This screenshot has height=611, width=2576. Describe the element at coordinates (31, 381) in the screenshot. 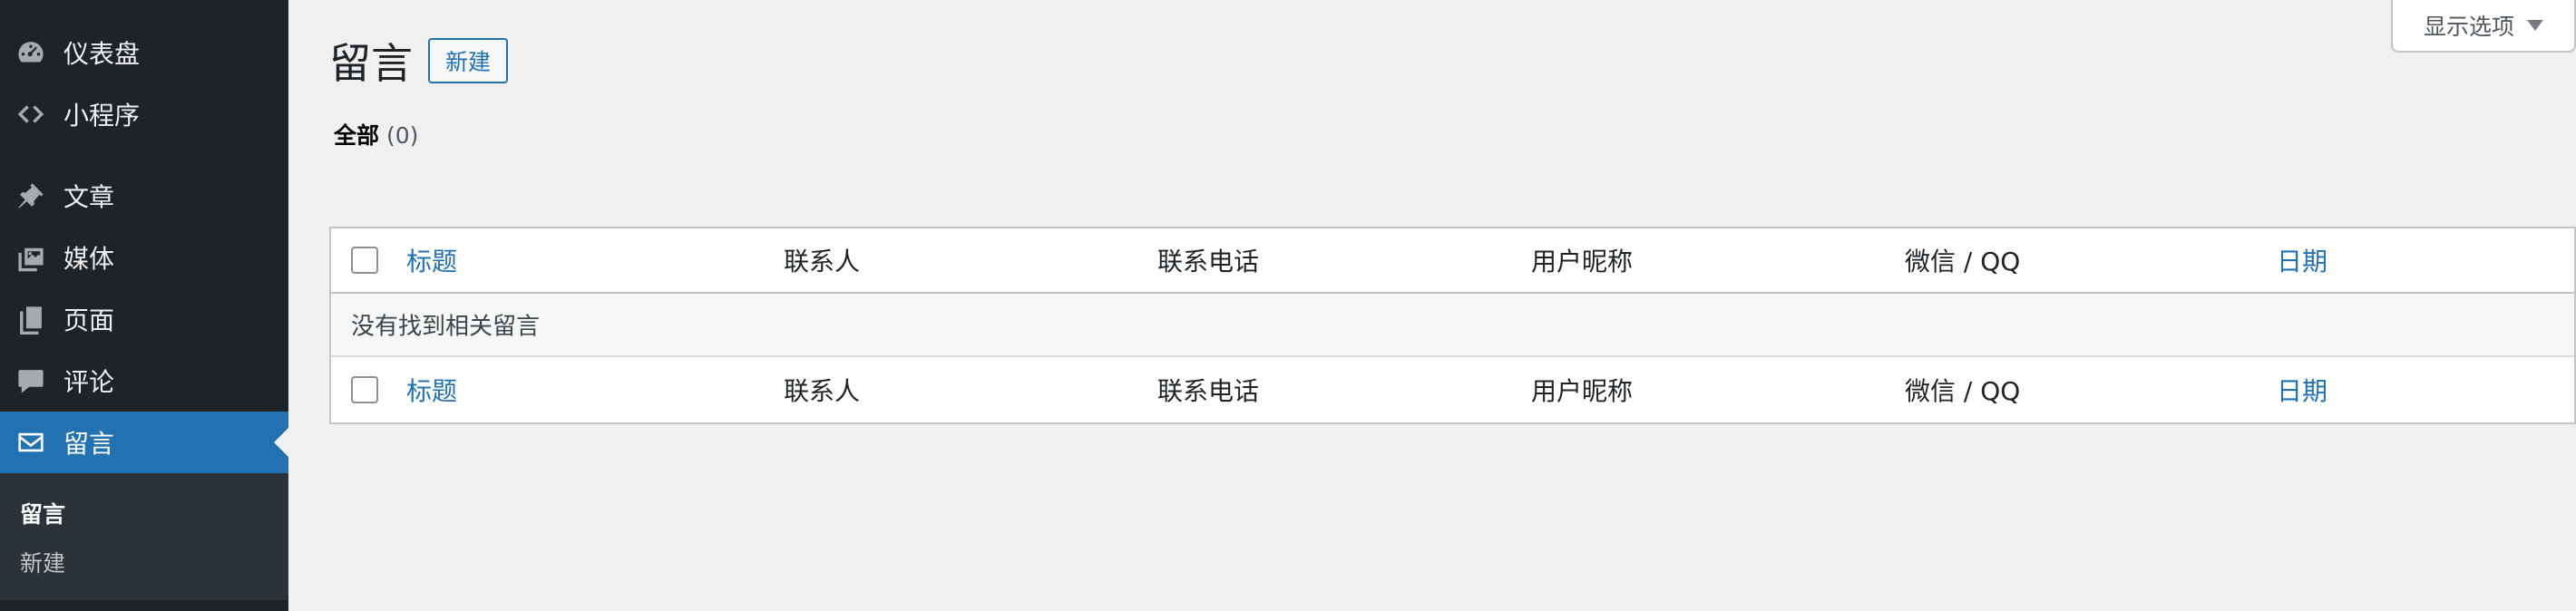

I see `comment-icon` at that location.